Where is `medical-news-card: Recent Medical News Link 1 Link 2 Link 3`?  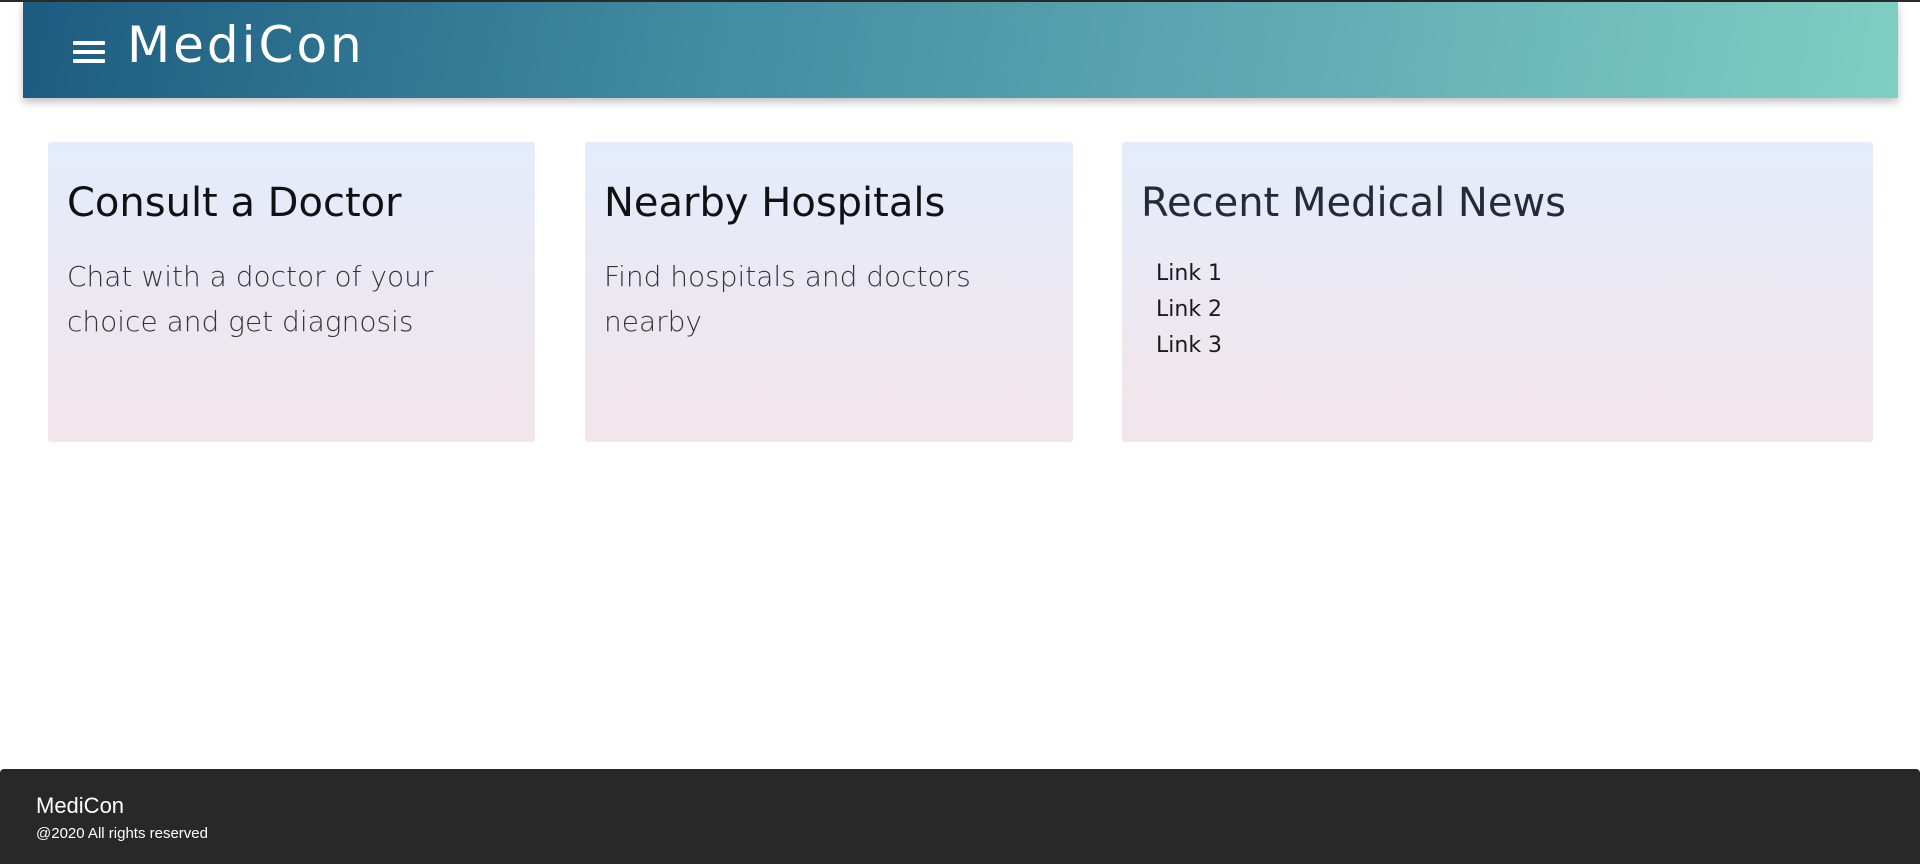
medical-news-card: Recent Medical News Link 1 Link 2 Link 3 is located at coordinates (1497, 292).